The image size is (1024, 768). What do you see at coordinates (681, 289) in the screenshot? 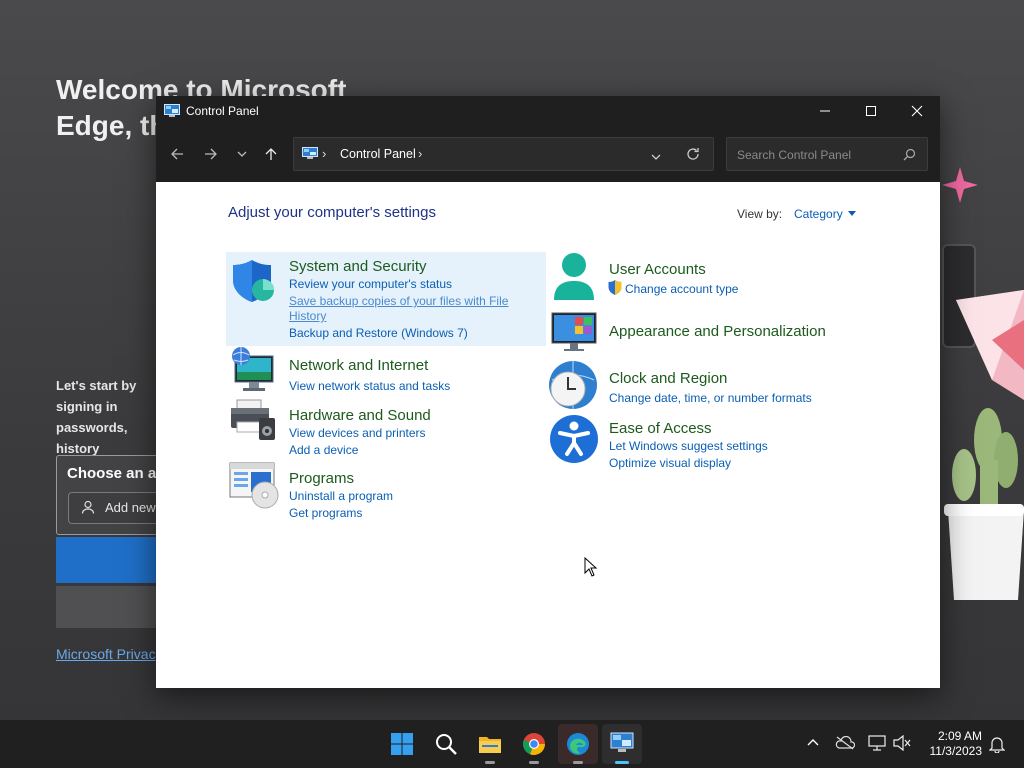
I see `link-change-account-type: Change account type` at bounding box center [681, 289].